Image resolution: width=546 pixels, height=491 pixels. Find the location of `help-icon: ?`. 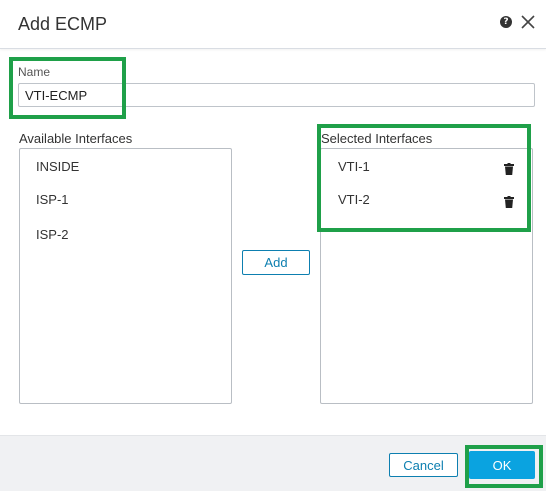

help-icon: ? is located at coordinates (506, 22).